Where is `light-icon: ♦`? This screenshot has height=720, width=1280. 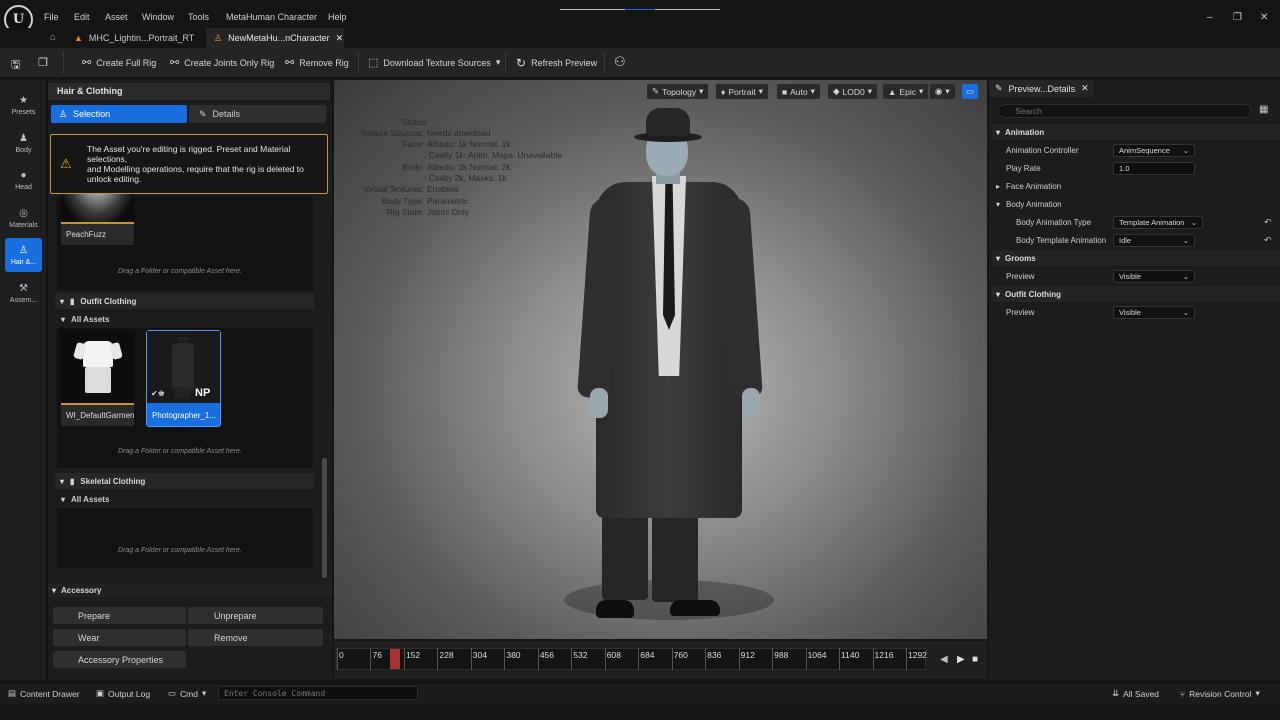 light-icon: ♦ is located at coordinates (723, 91).